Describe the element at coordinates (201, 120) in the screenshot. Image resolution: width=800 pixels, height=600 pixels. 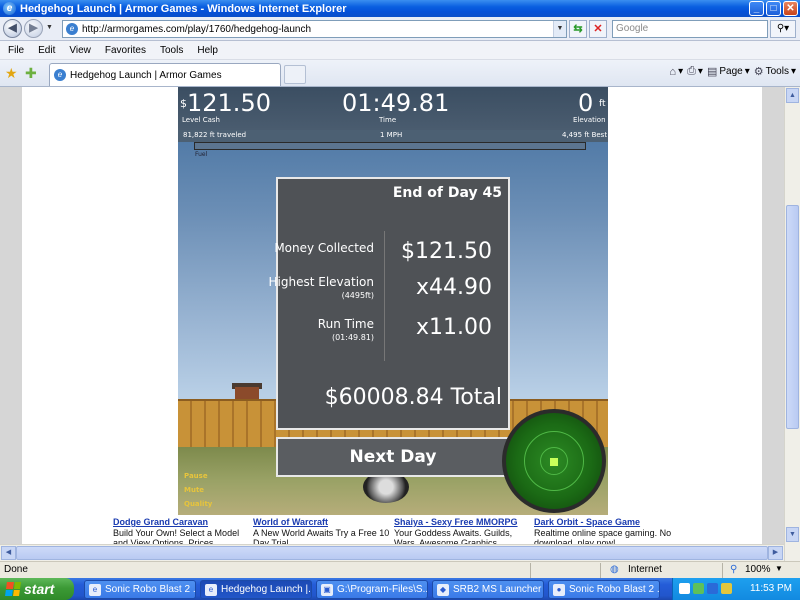
I see `level-cash-label: Level Cash` at that location.